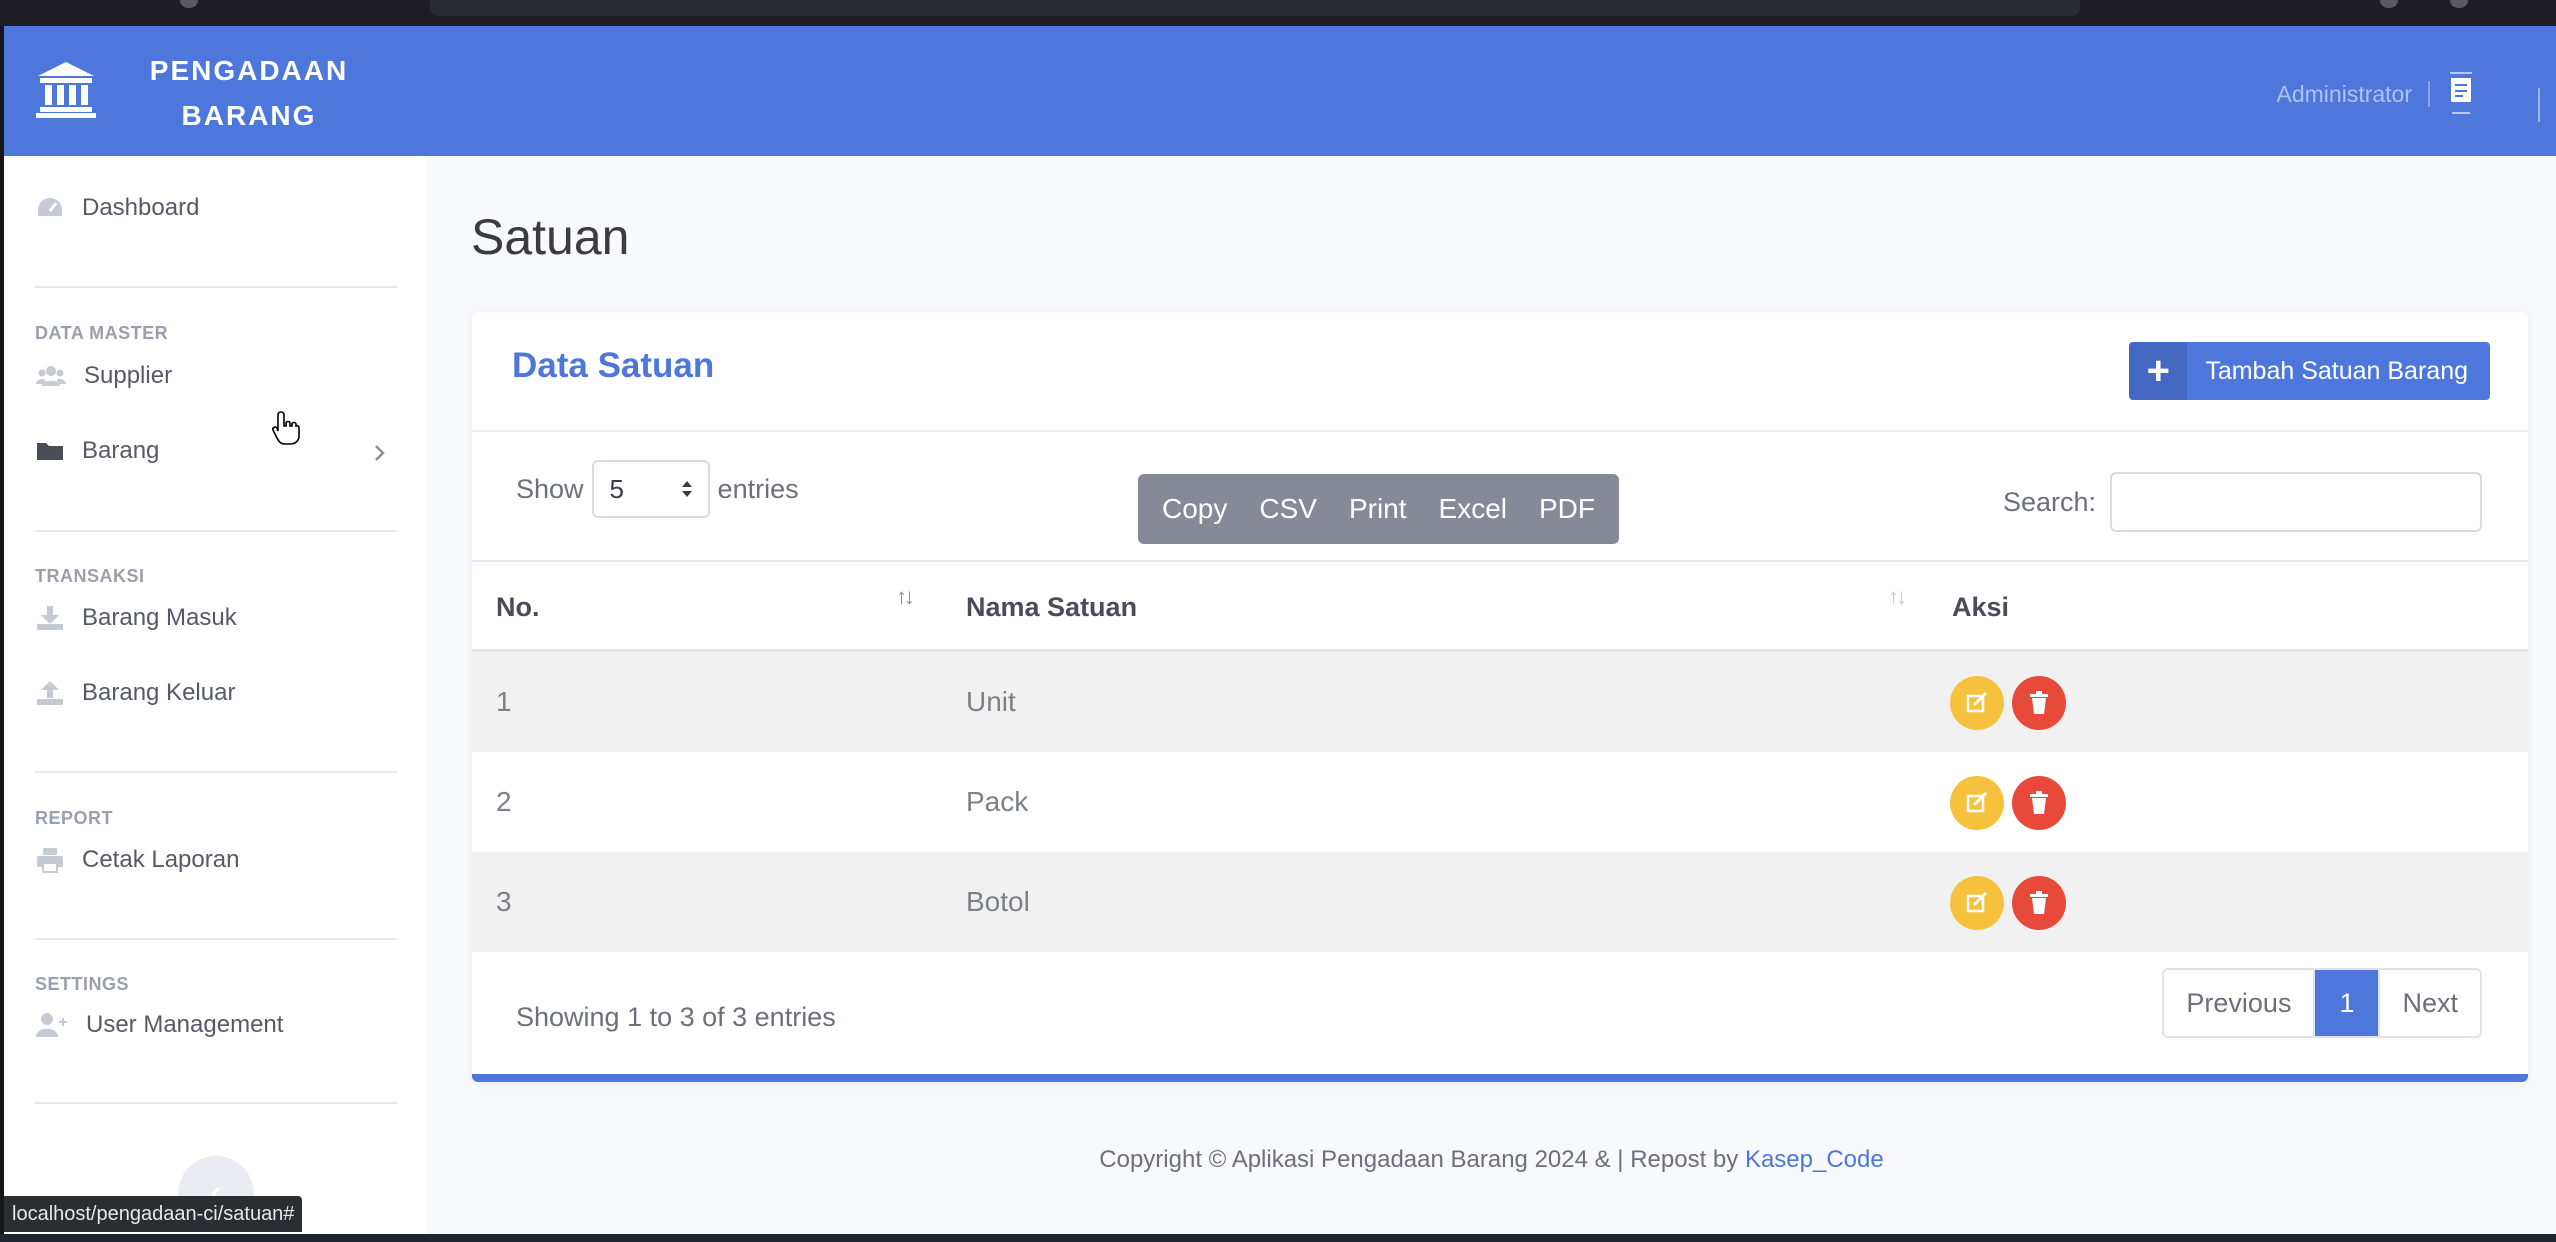  What do you see at coordinates (650, 489) in the screenshot?
I see `entries-select: 5` at bounding box center [650, 489].